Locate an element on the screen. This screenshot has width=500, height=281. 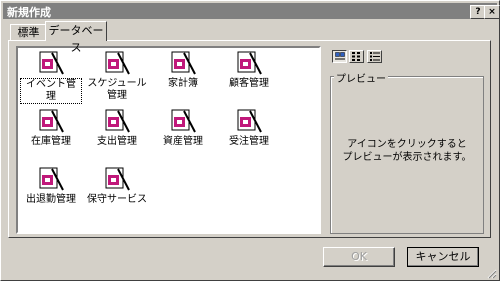
template-label: 資産管理 is located at coordinates (183, 141).